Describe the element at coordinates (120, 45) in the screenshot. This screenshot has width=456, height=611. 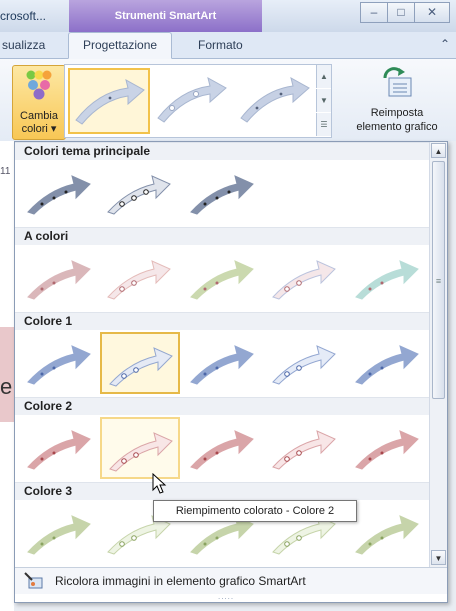
I see `tab-progettazione: Progettazione` at that location.